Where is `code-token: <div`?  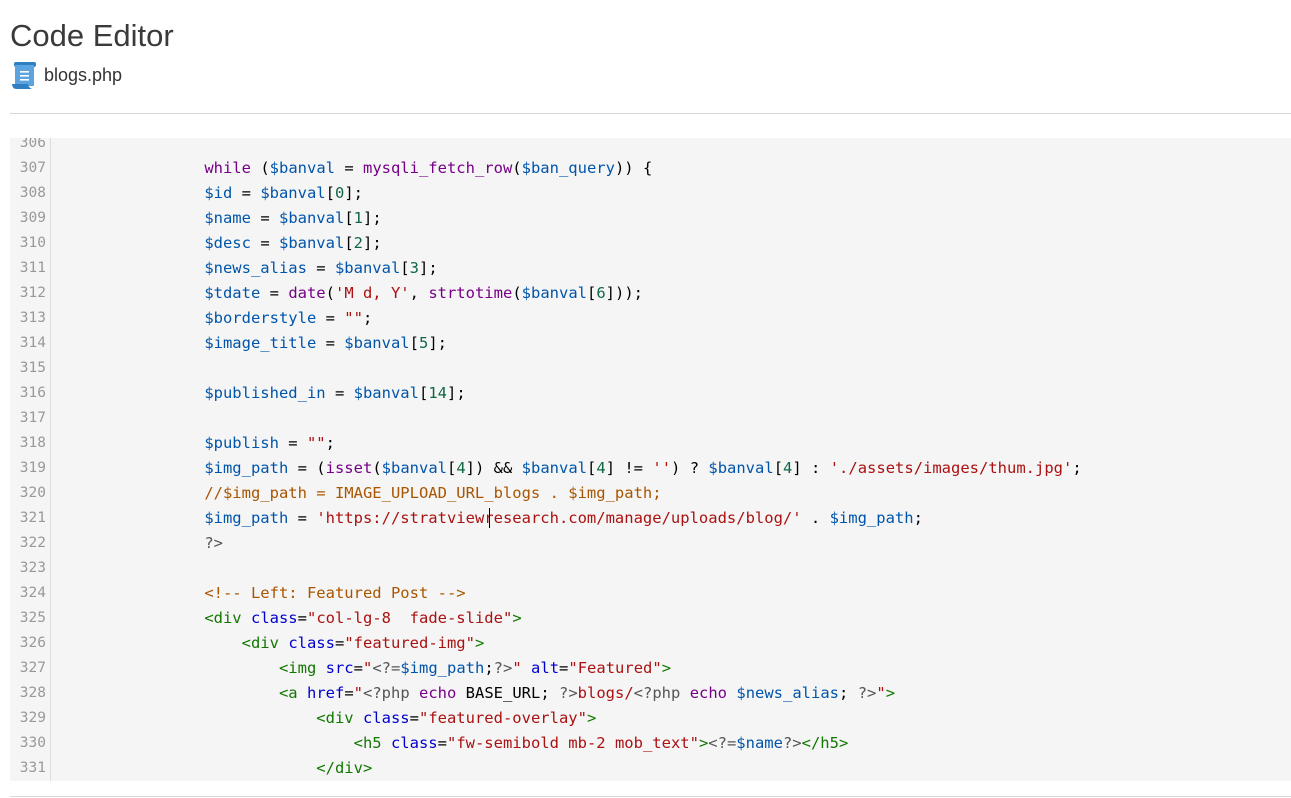
code-token: <div is located at coordinates (260, 643).